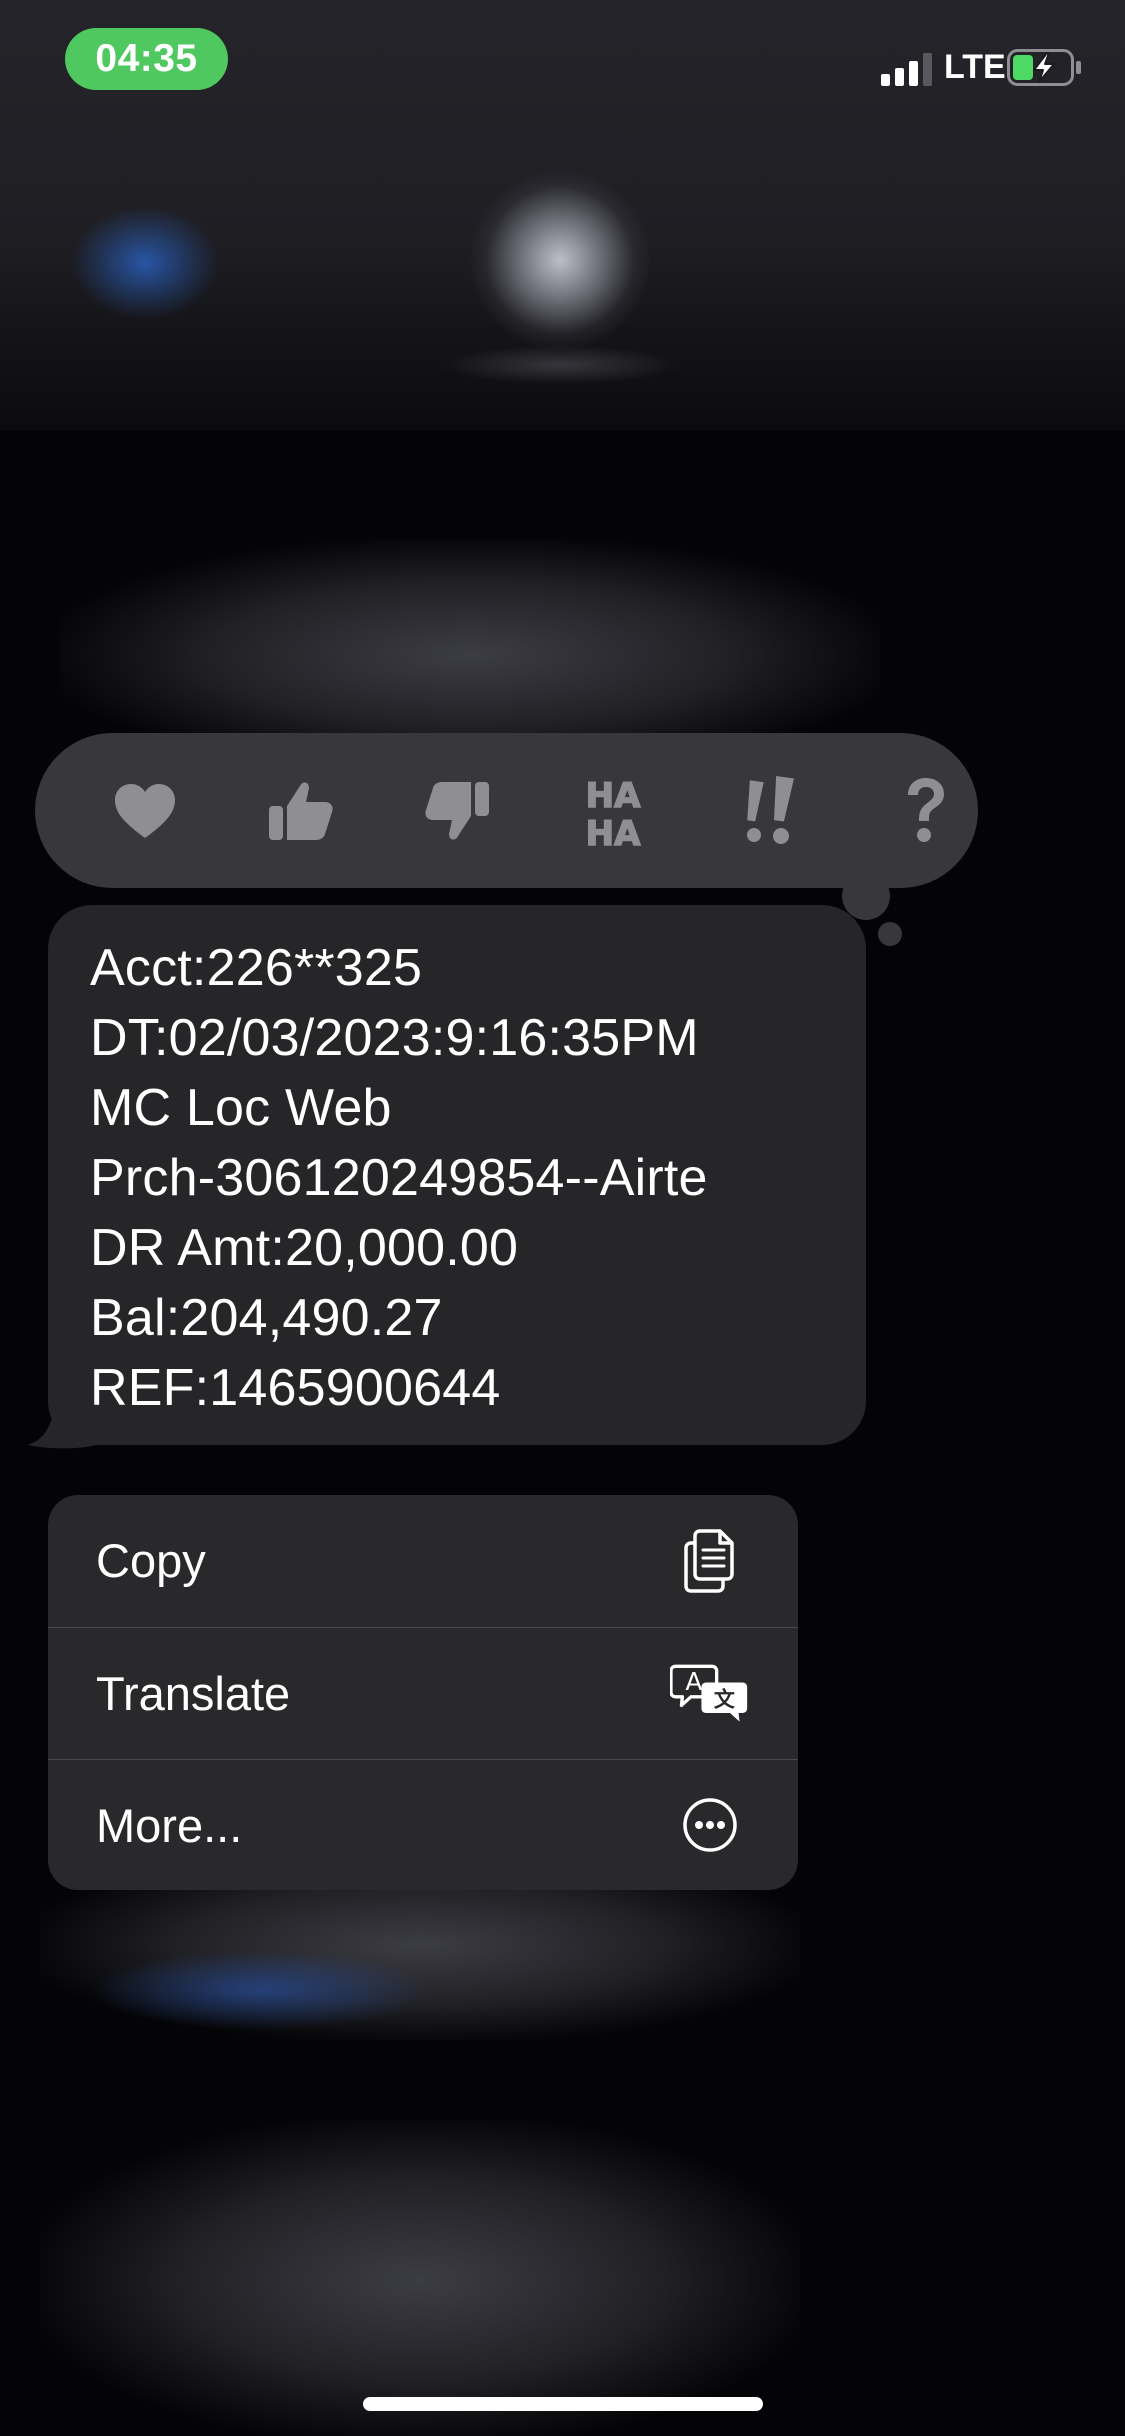  I want to click on blurred-message-bubble, so click(420, 2278).